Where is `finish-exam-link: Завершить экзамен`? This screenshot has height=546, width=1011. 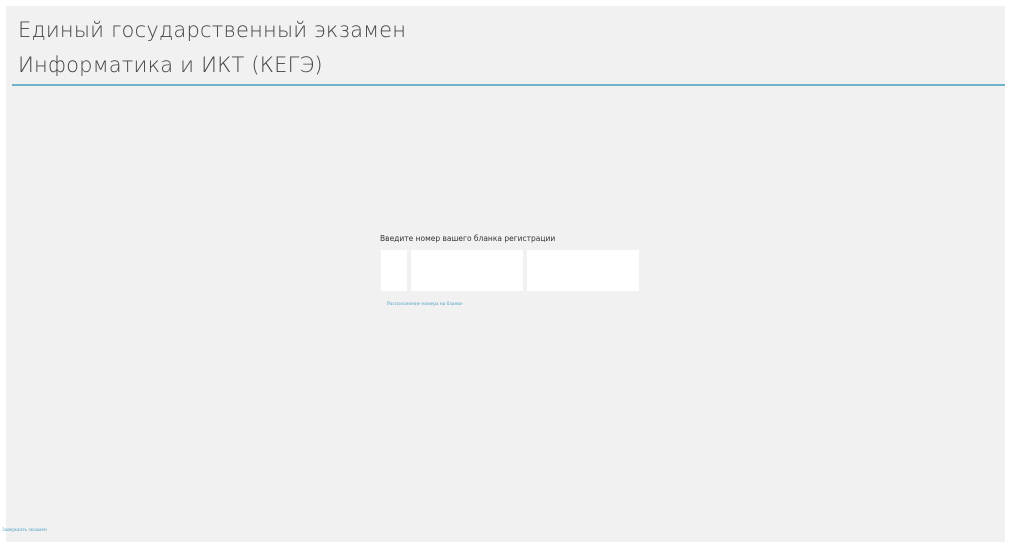
finish-exam-link: Завершить экзамен is located at coordinates (24, 530).